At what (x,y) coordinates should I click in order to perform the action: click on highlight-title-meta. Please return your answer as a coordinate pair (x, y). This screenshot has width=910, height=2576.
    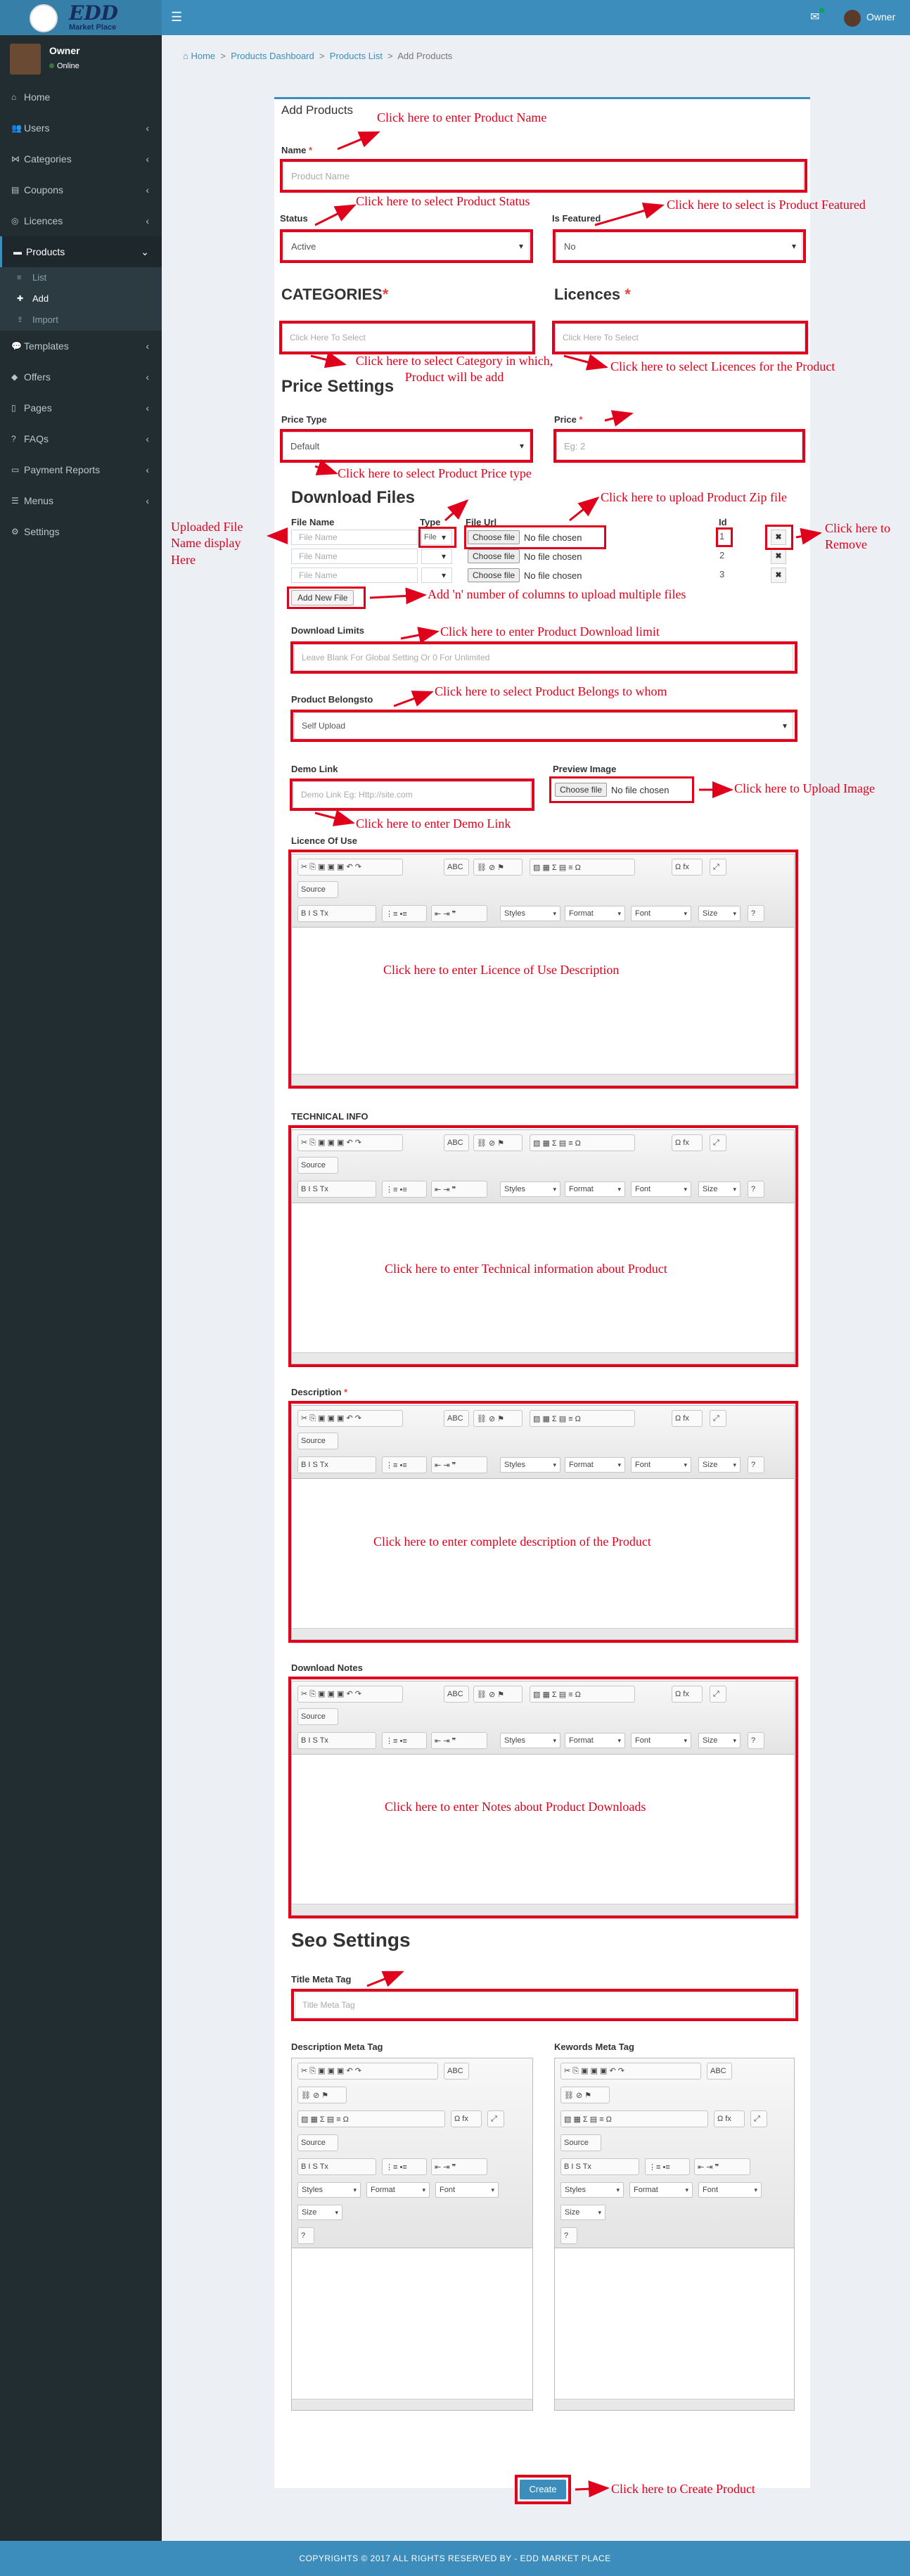
    Looking at the image, I should click on (544, 2005).